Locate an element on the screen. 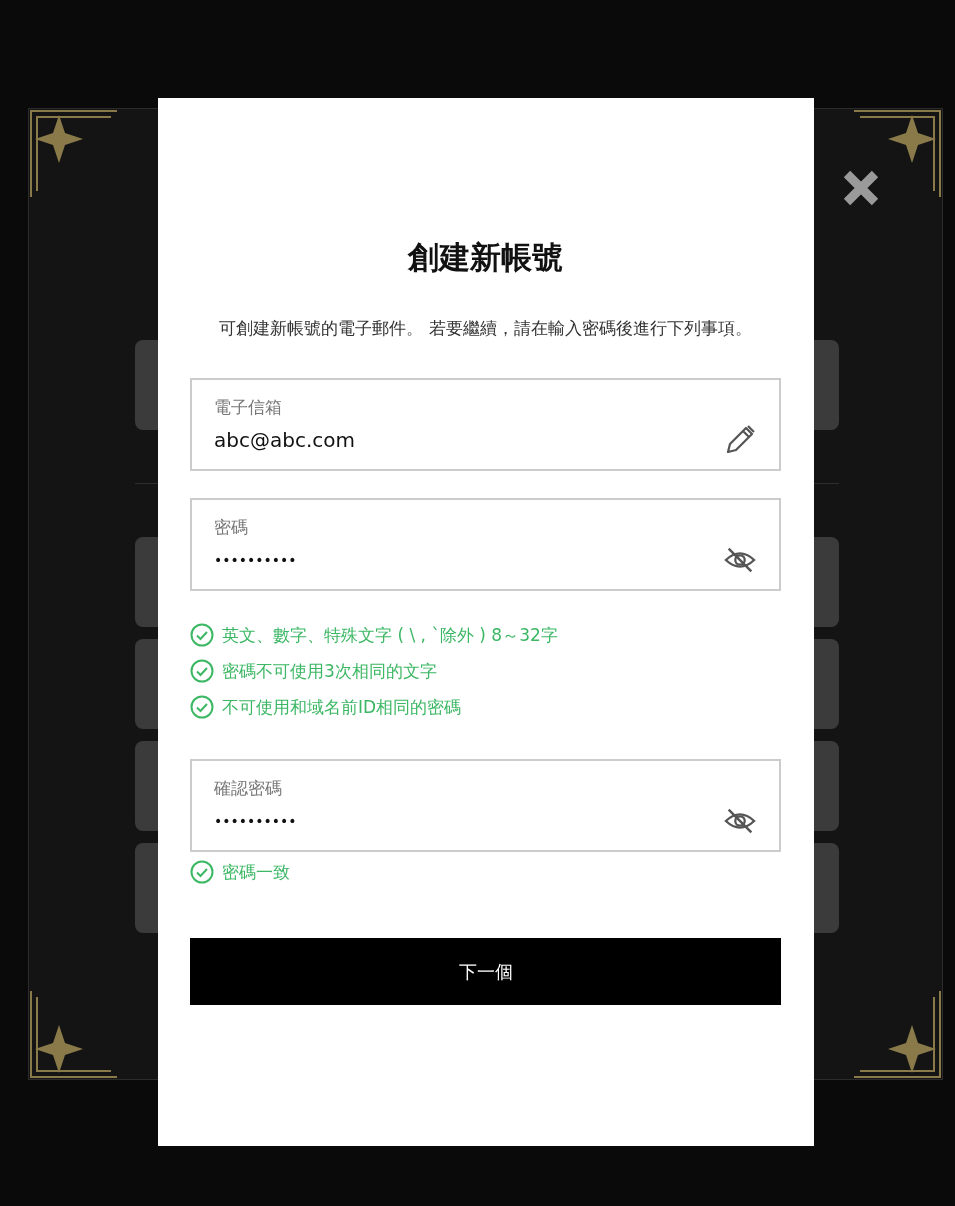  input-field: 確認密碼 •••••••••• is located at coordinates (485, 805).